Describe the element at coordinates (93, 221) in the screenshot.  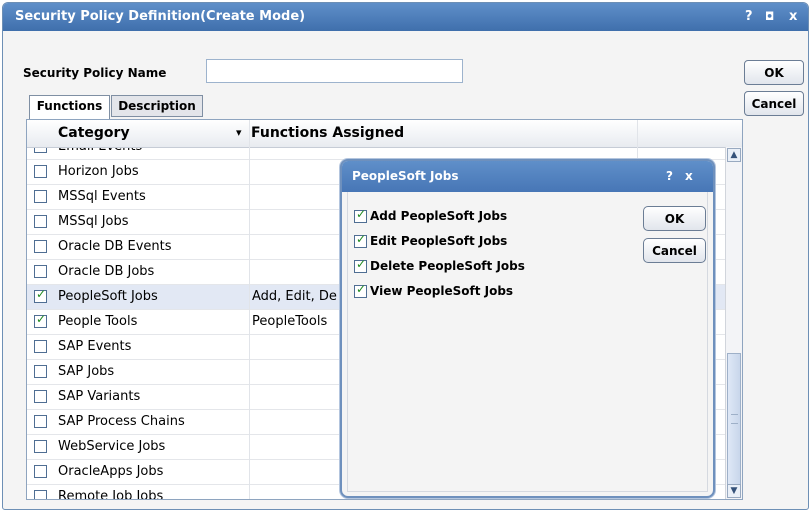
I see `row-category: MSSql Jobs` at that location.